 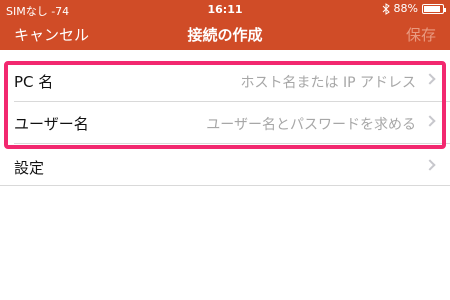 What do you see at coordinates (225, 81) in the screenshot?
I see `pc-name-row: PC 名 ホスト名または IP アドレス` at bounding box center [225, 81].